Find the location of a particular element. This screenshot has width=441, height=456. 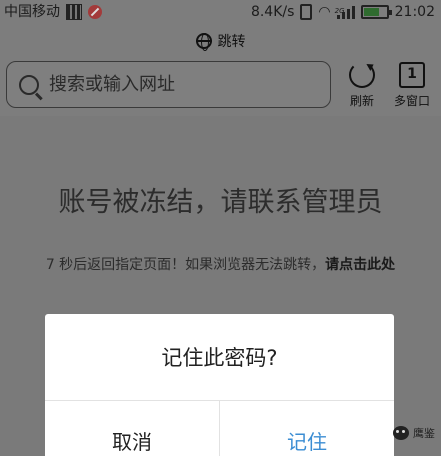

refresh-icon is located at coordinates (362, 75).